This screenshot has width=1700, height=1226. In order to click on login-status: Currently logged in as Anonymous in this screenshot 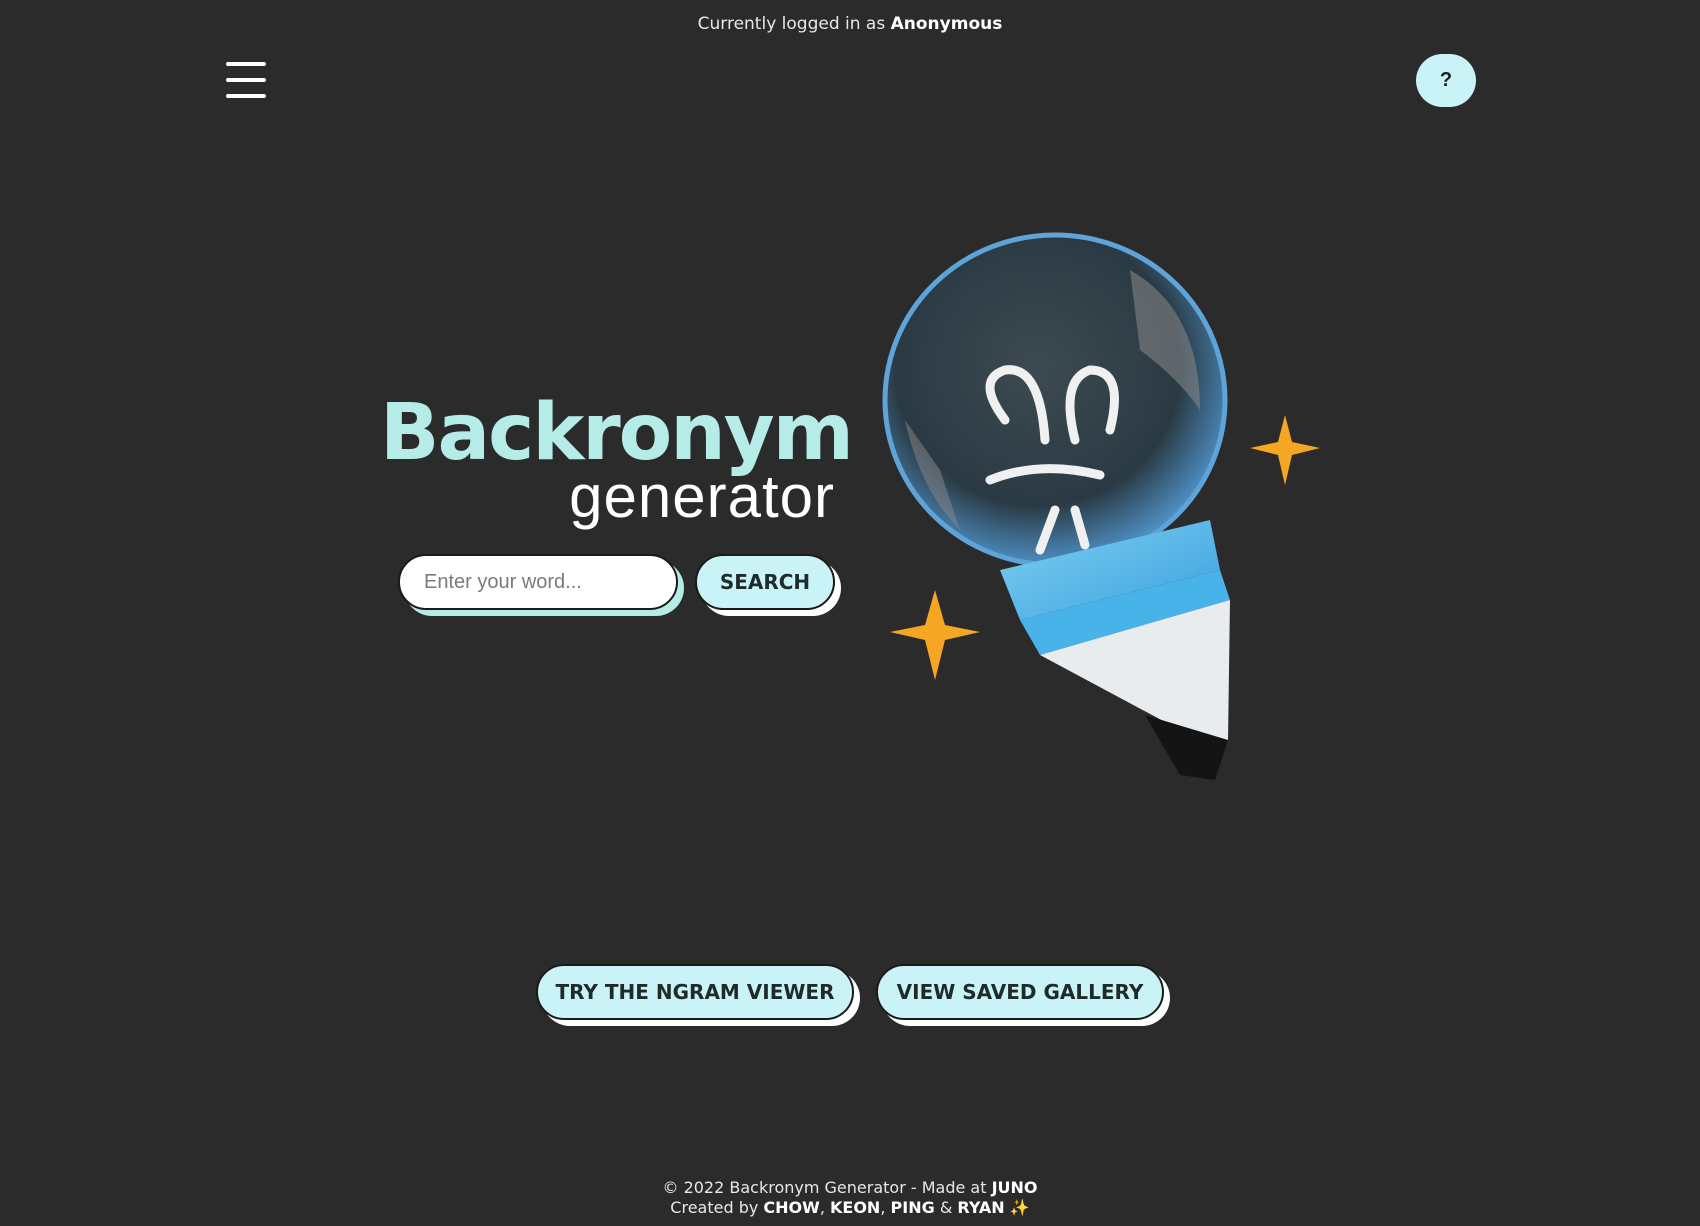, I will do `click(850, 24)`.